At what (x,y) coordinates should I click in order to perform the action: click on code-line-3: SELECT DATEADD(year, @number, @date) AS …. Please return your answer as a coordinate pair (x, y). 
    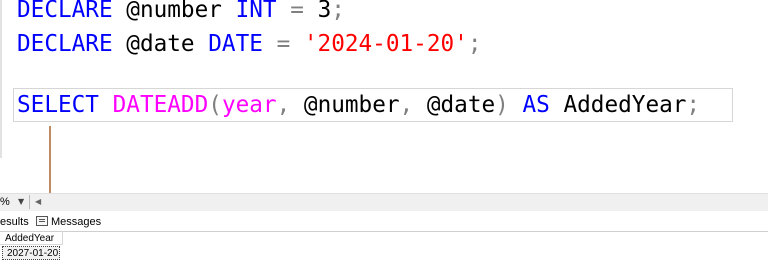
    Looking at the image, I should click on (358, 105).